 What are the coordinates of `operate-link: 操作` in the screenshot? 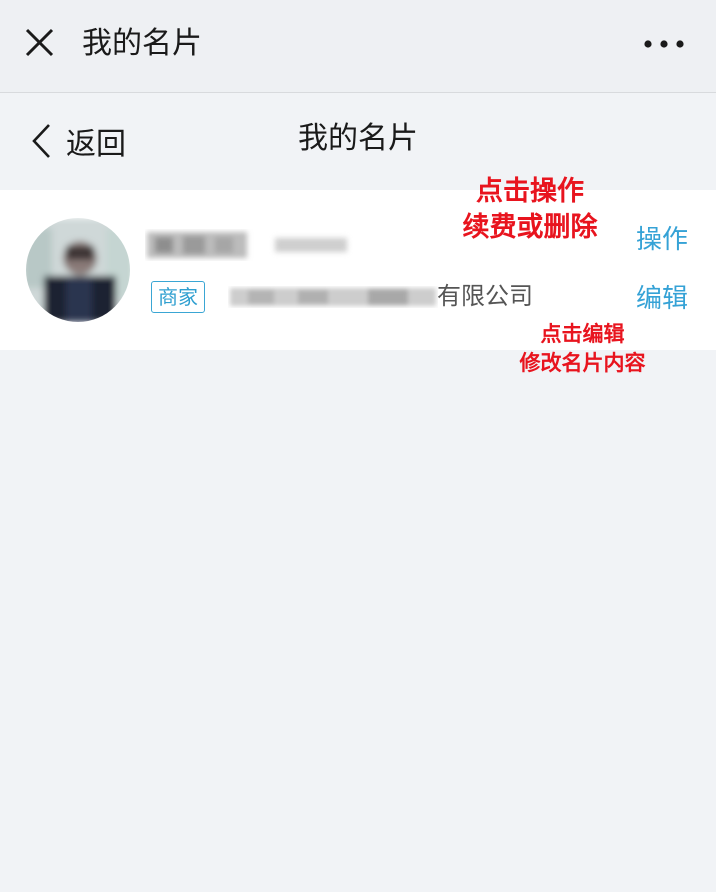 It's located at (662, 240).